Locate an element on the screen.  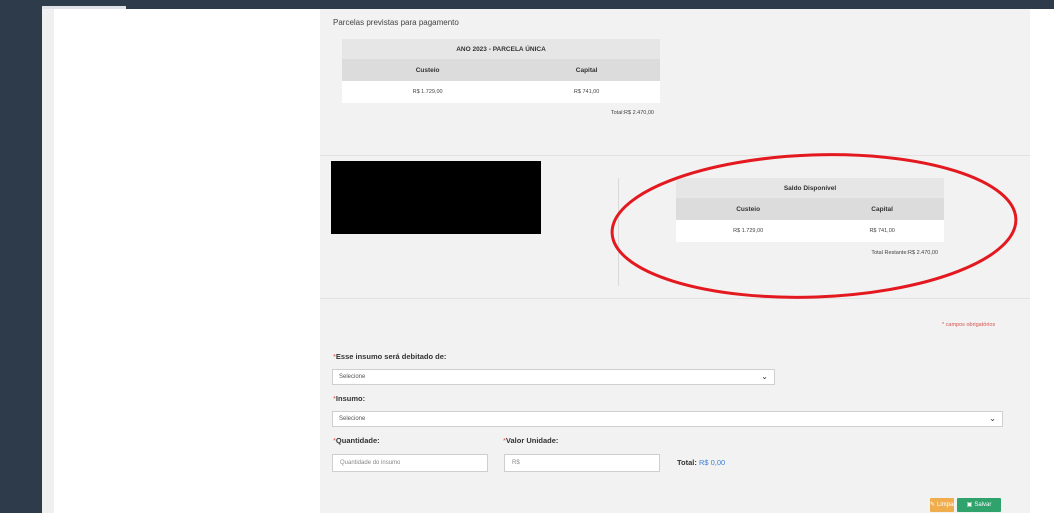
payment-section-title: Parcelas previstas para pagamento is located at coordinates (396, 22).